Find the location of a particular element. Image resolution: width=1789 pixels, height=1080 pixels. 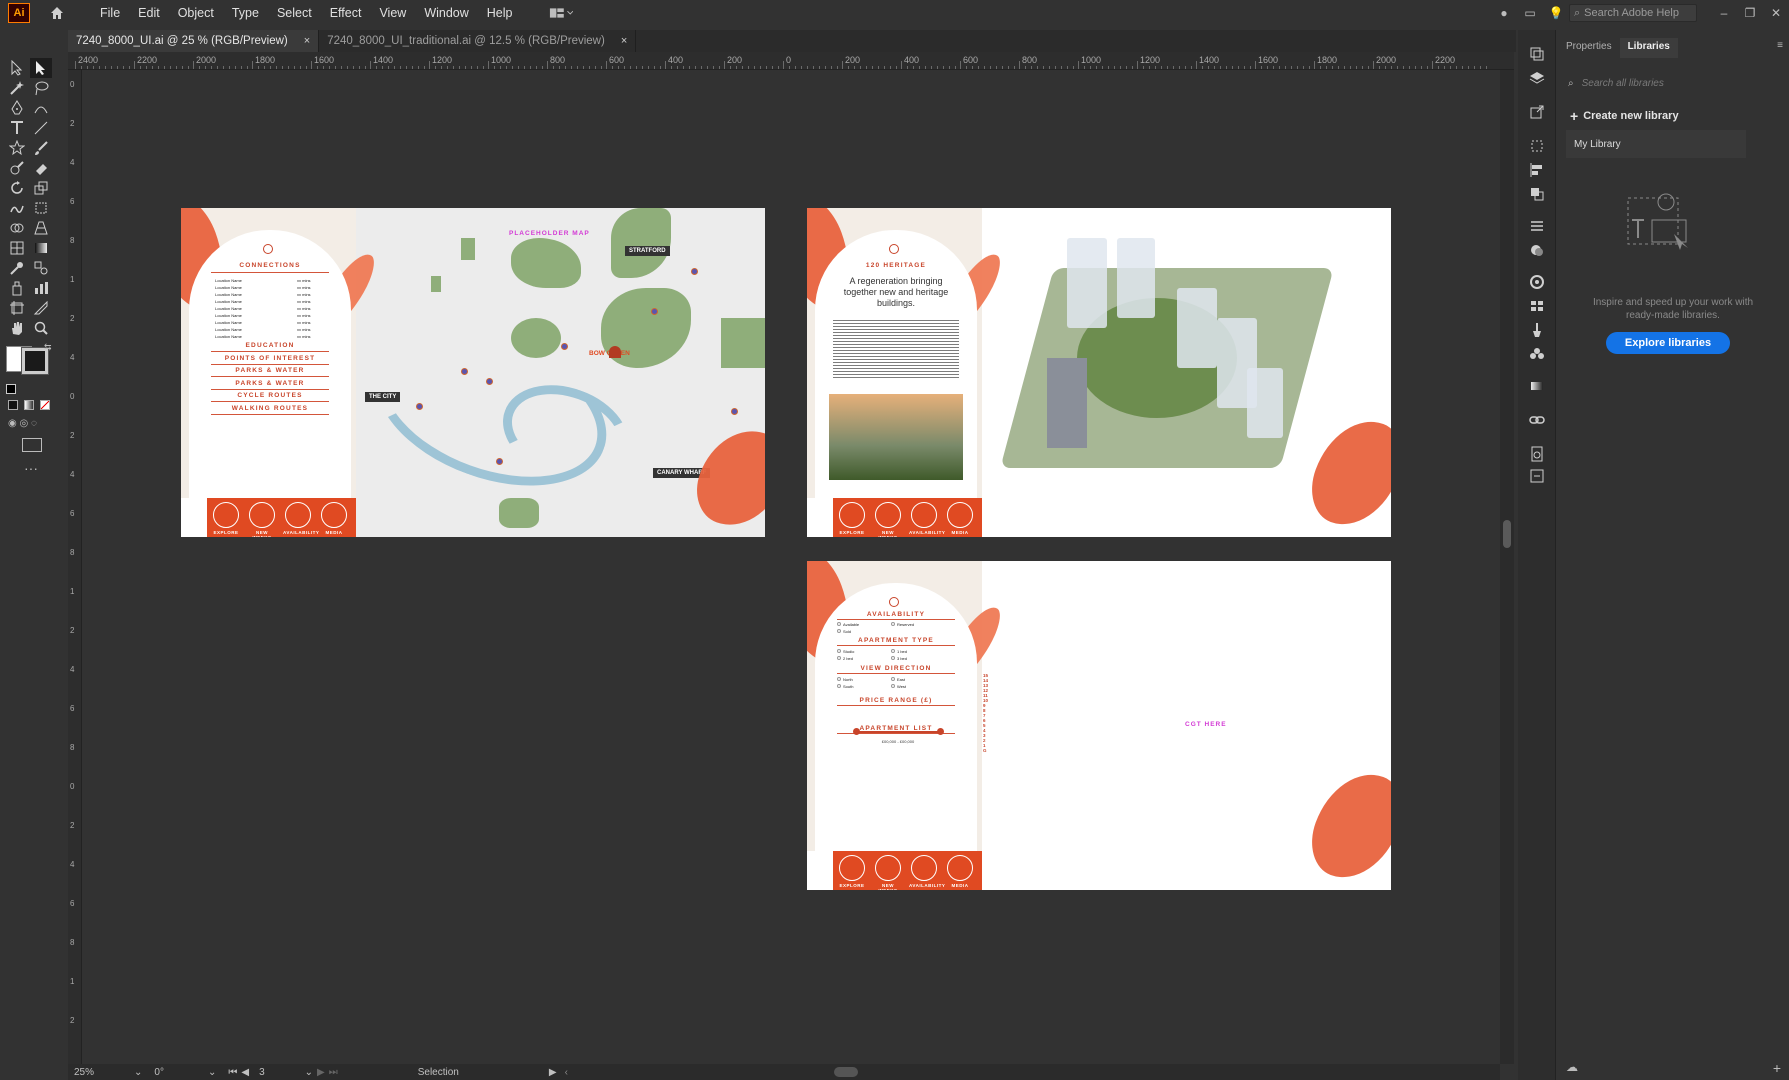

direct-selection-tool-icon is located at coordinates (41, 68).